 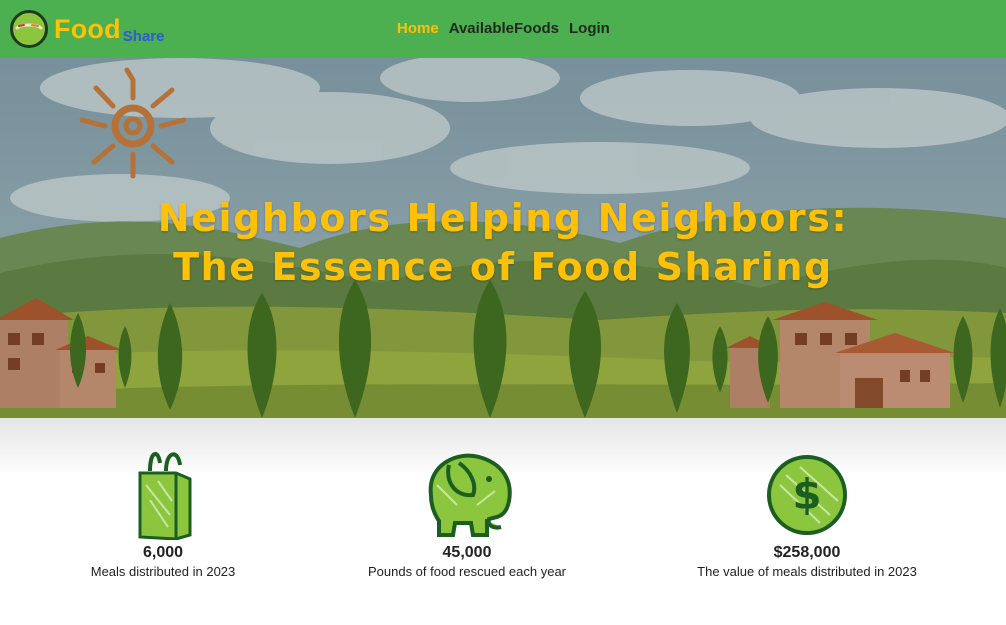 I want to click on stat-value-value: $258,000, so click(x=807, y=552).